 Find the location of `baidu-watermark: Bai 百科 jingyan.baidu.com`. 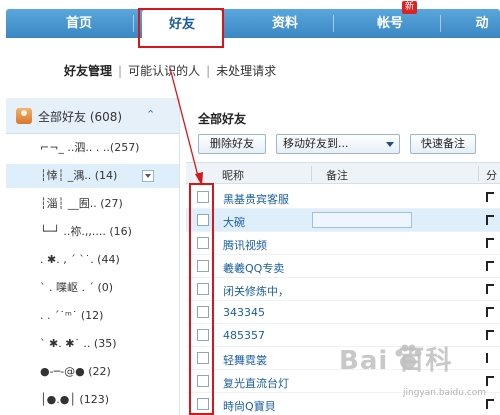

baidu-watermark: Bai 百科 jingyan.baidu.com is located at coordinates (417, 373).